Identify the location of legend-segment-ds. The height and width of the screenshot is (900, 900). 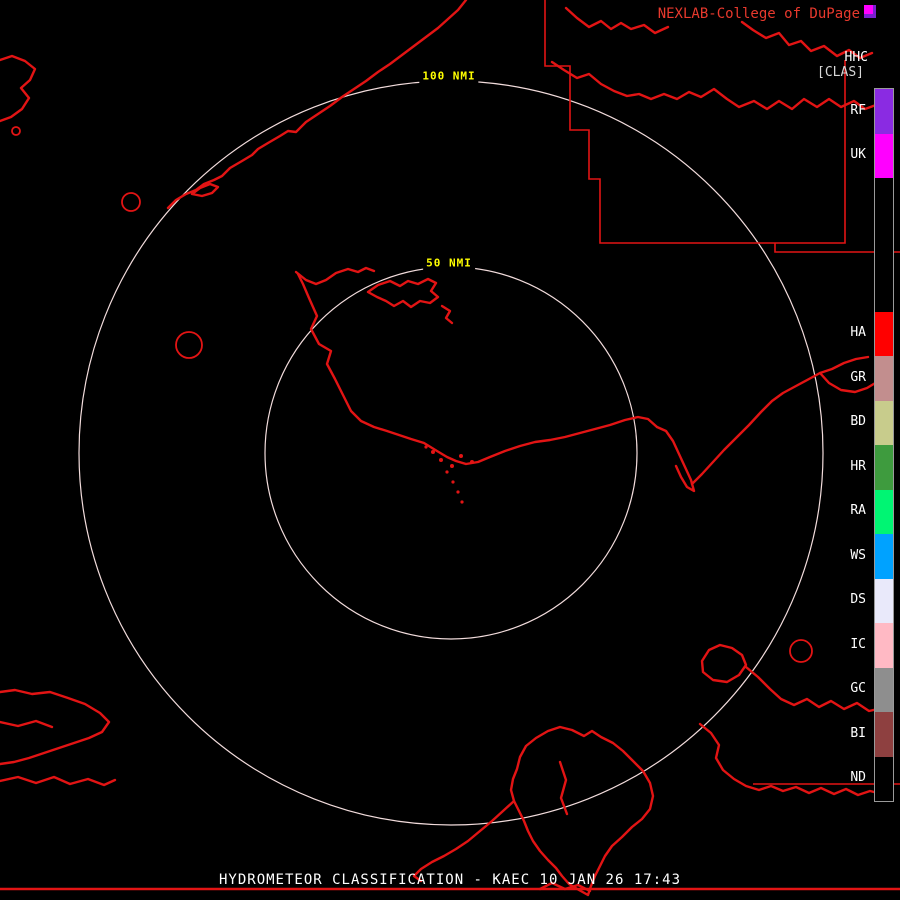
(884, 600).